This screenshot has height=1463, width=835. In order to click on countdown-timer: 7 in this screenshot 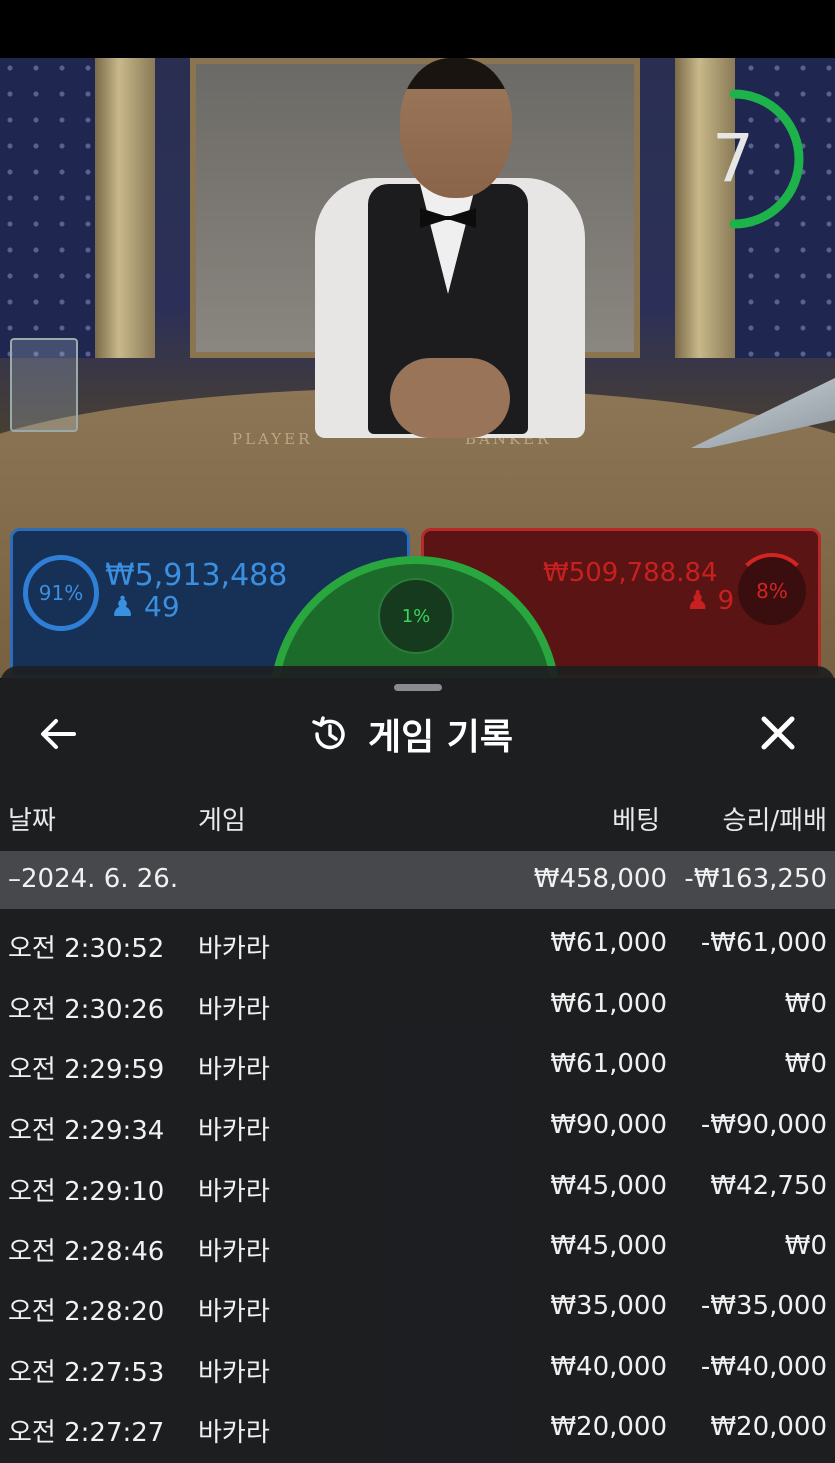, I will do `click(733, 158)`.